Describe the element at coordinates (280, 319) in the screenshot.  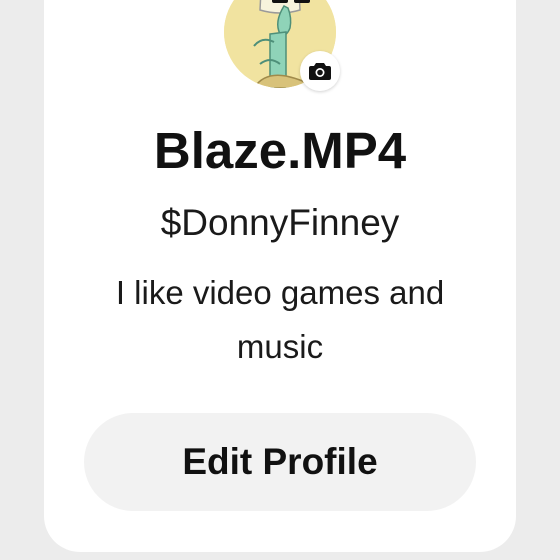
I see `profile-bio: I like video games and music` at that location.